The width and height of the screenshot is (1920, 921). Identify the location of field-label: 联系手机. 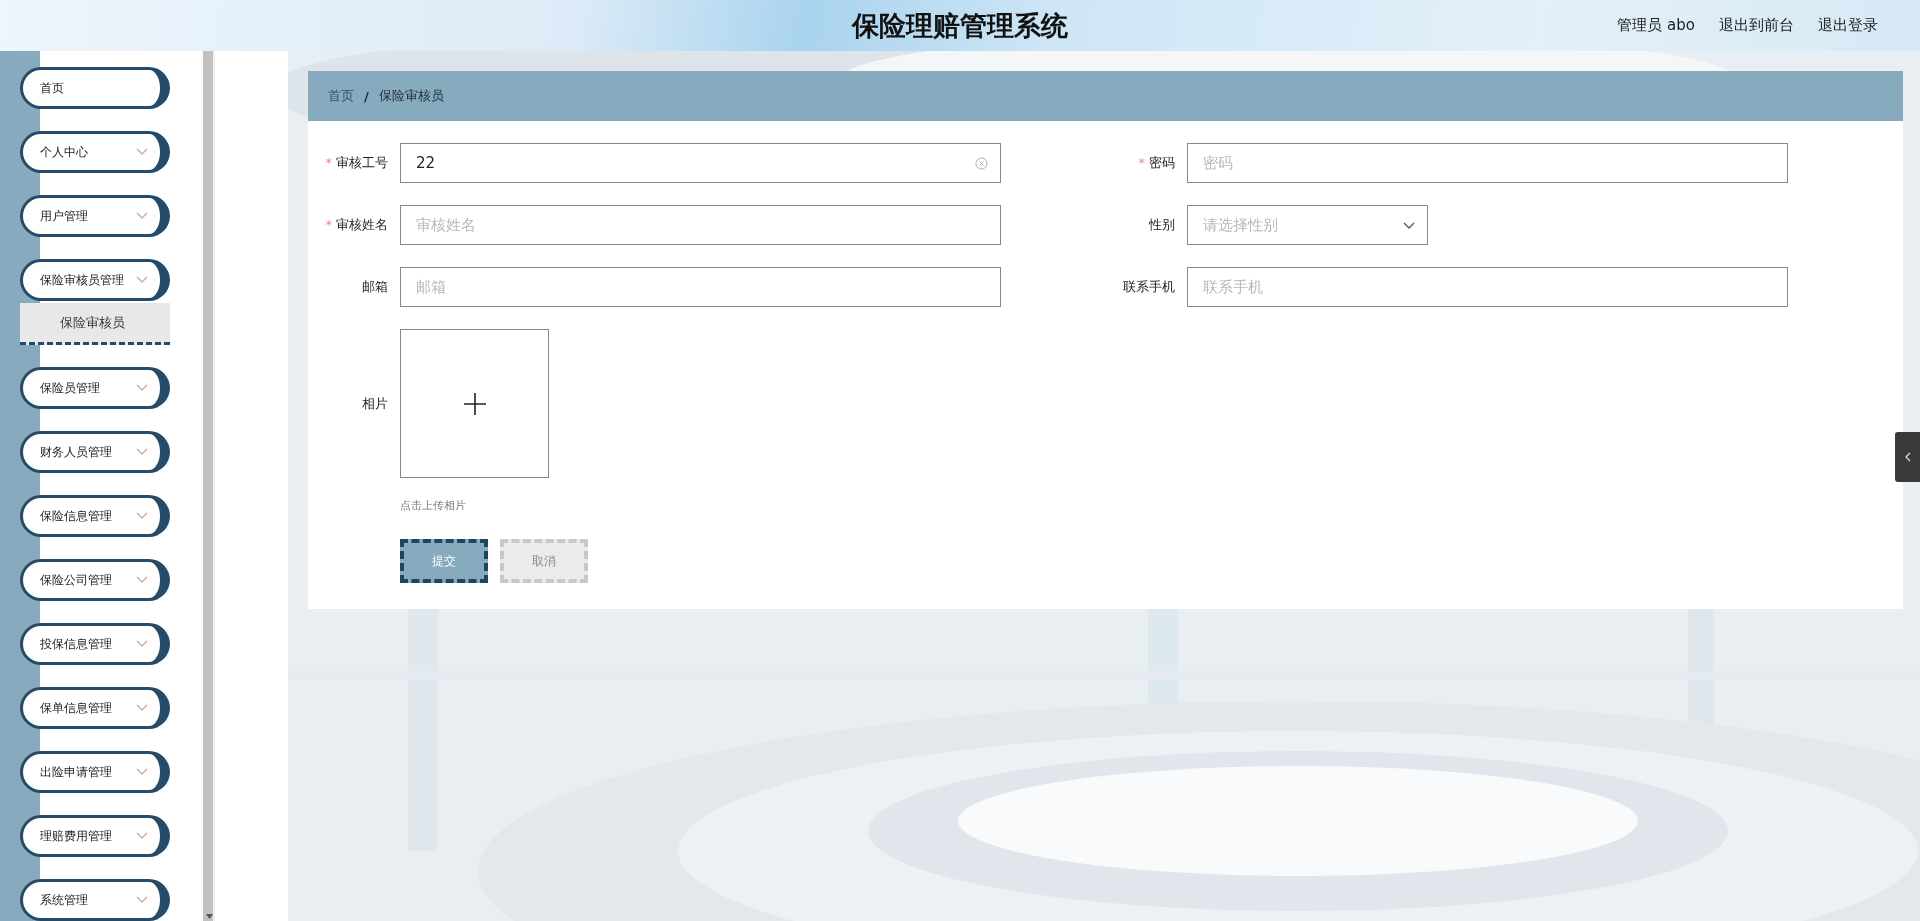
(1148, 287).